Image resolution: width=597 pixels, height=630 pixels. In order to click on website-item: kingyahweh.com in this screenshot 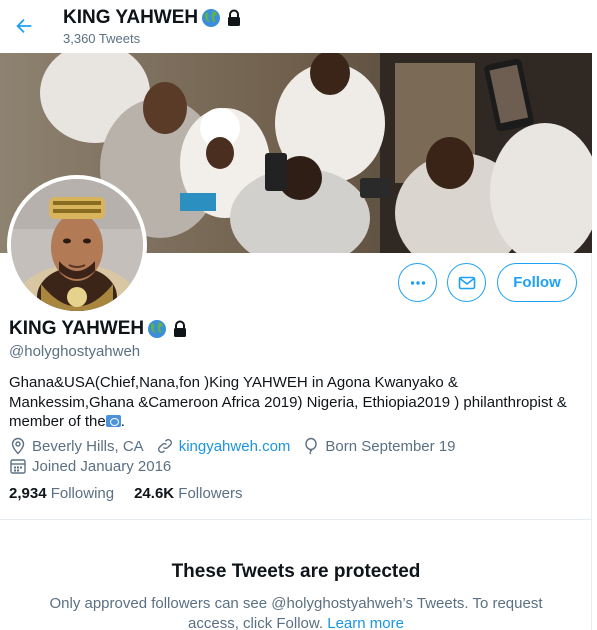, I will do `click(223, 446)`.